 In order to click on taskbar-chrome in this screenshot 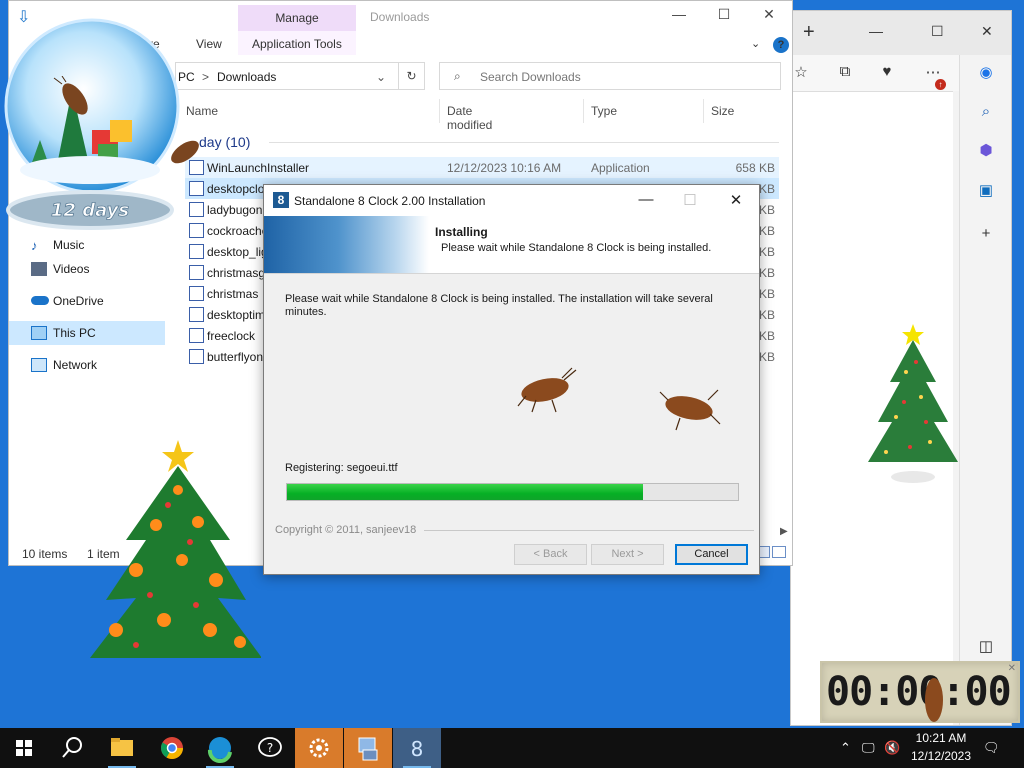, I will do `click(172, 748)`.